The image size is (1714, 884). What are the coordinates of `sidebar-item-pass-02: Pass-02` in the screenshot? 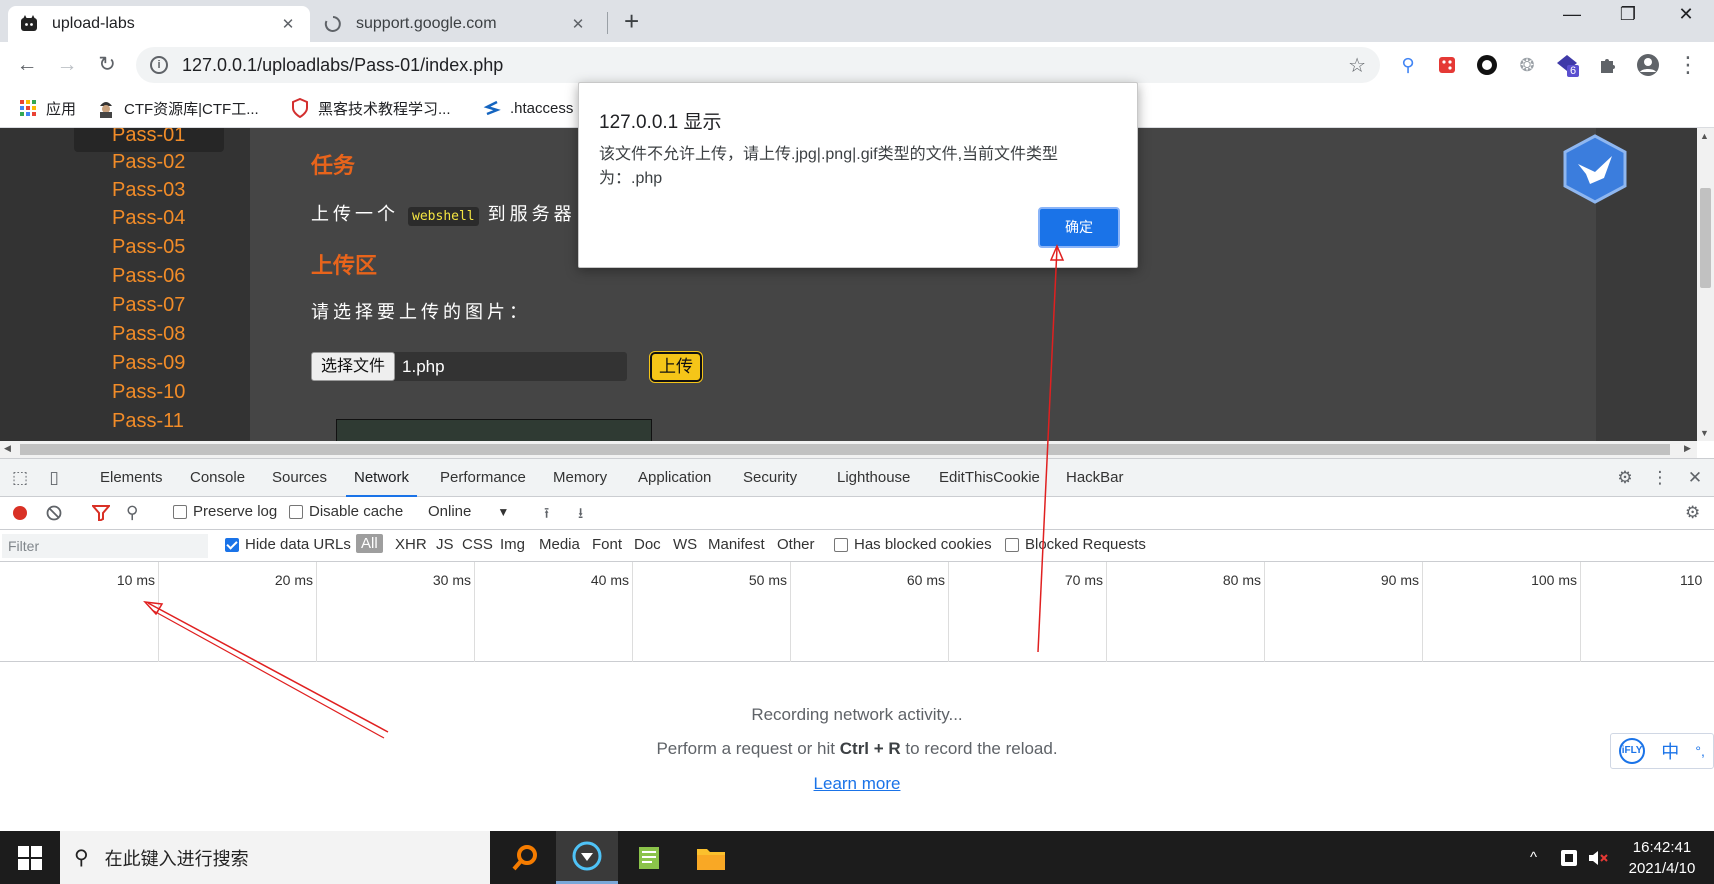 It's located at (148, 162).